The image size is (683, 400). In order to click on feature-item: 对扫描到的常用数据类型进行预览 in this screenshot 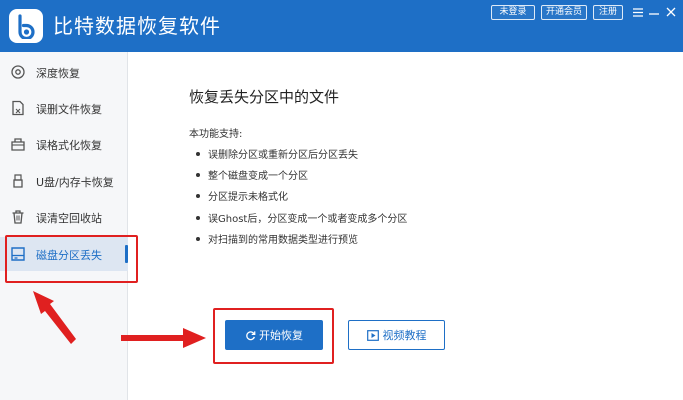, I will do `click(277, 238)`.